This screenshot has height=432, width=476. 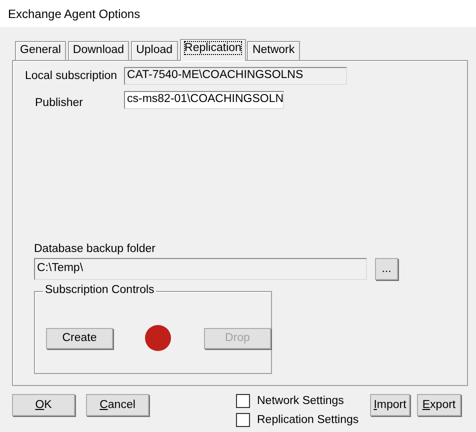 What do you see at coordinates (99, 290) in the screenshot?
I see `group-title: Subscription Controls` at bounding box center [99, 290].